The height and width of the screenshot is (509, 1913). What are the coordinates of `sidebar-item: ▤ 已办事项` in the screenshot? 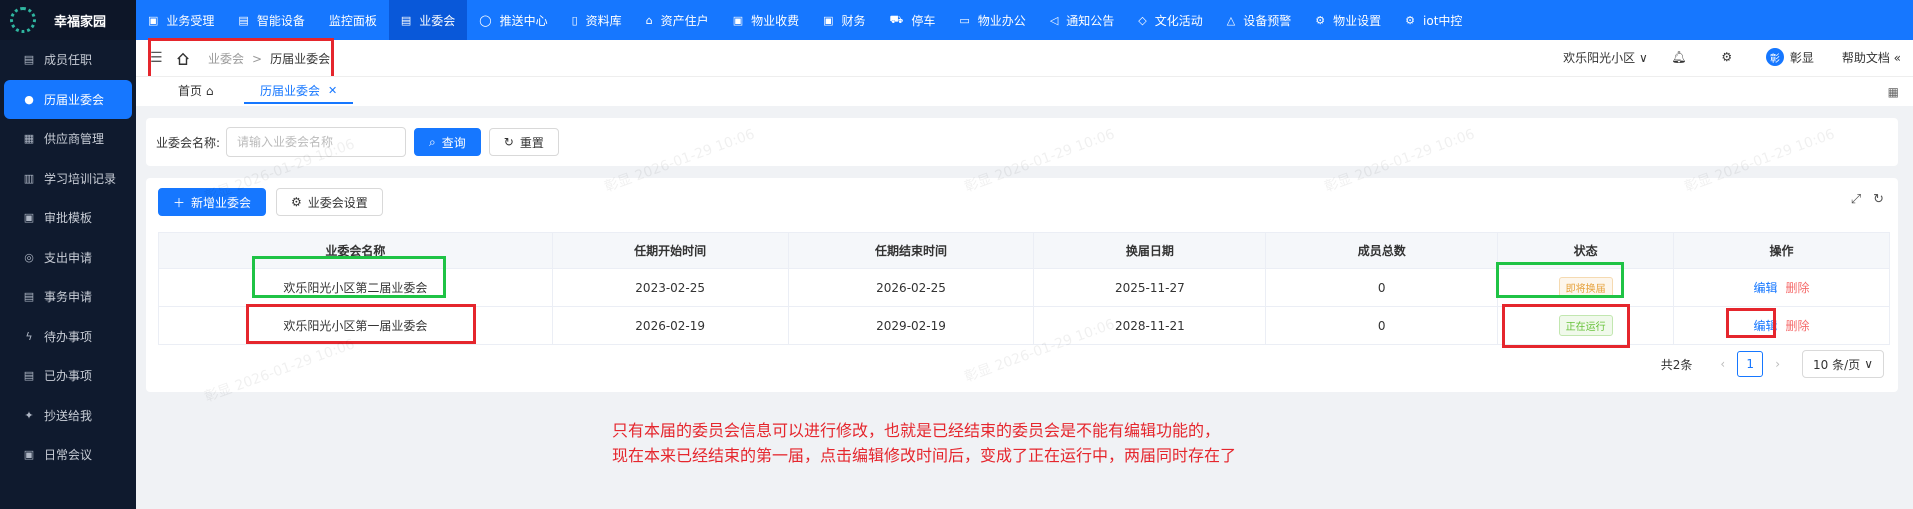 It's located at (68, 376).